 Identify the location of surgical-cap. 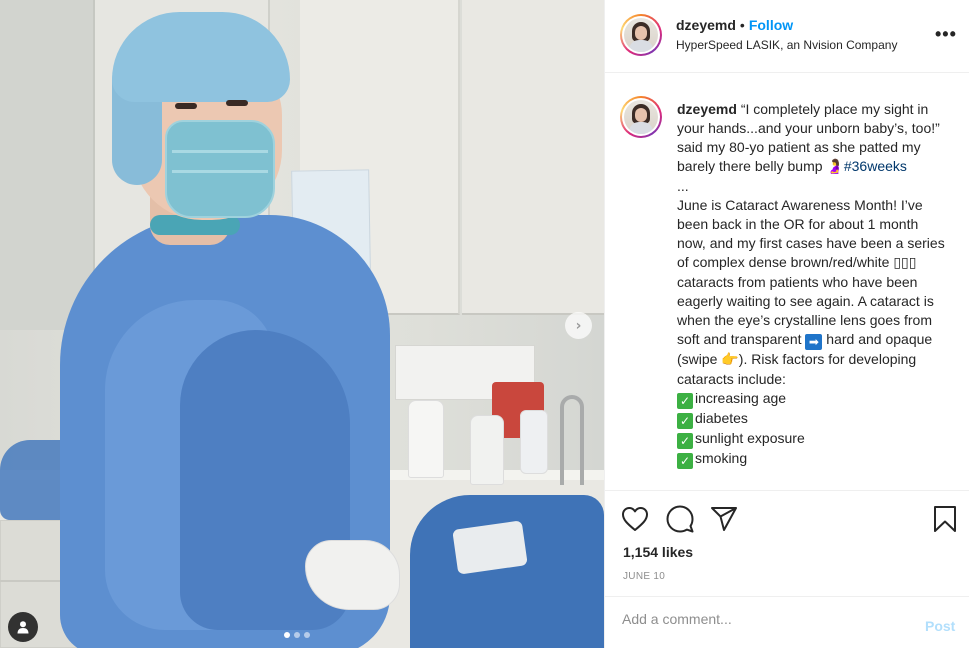
(201, 57).